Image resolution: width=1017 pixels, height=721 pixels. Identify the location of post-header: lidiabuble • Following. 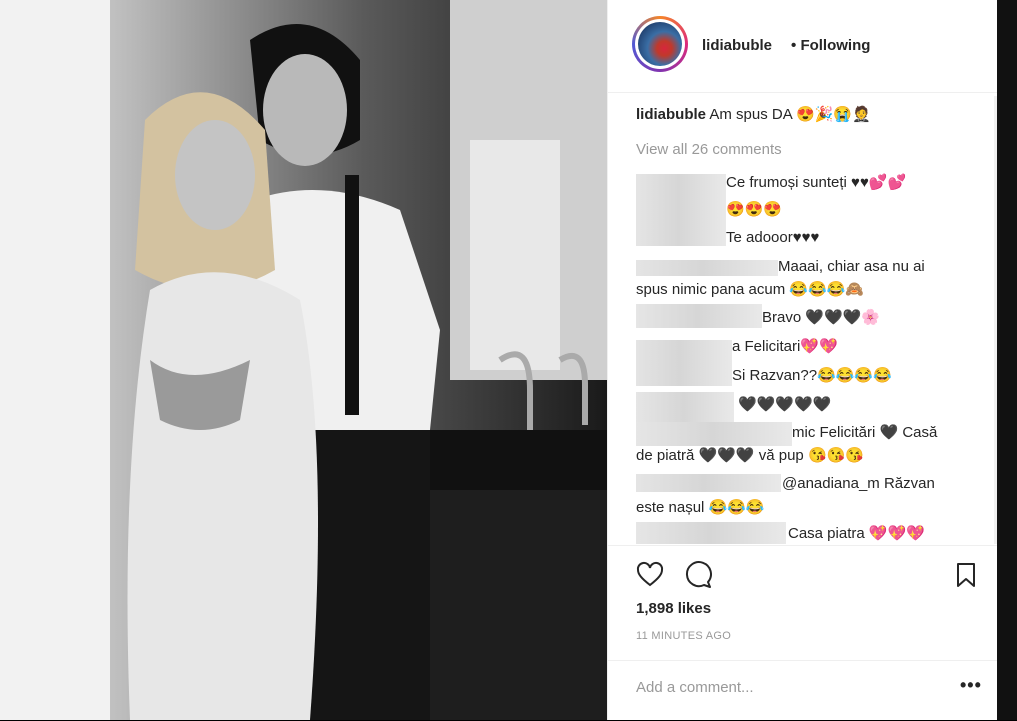
(803, 46).